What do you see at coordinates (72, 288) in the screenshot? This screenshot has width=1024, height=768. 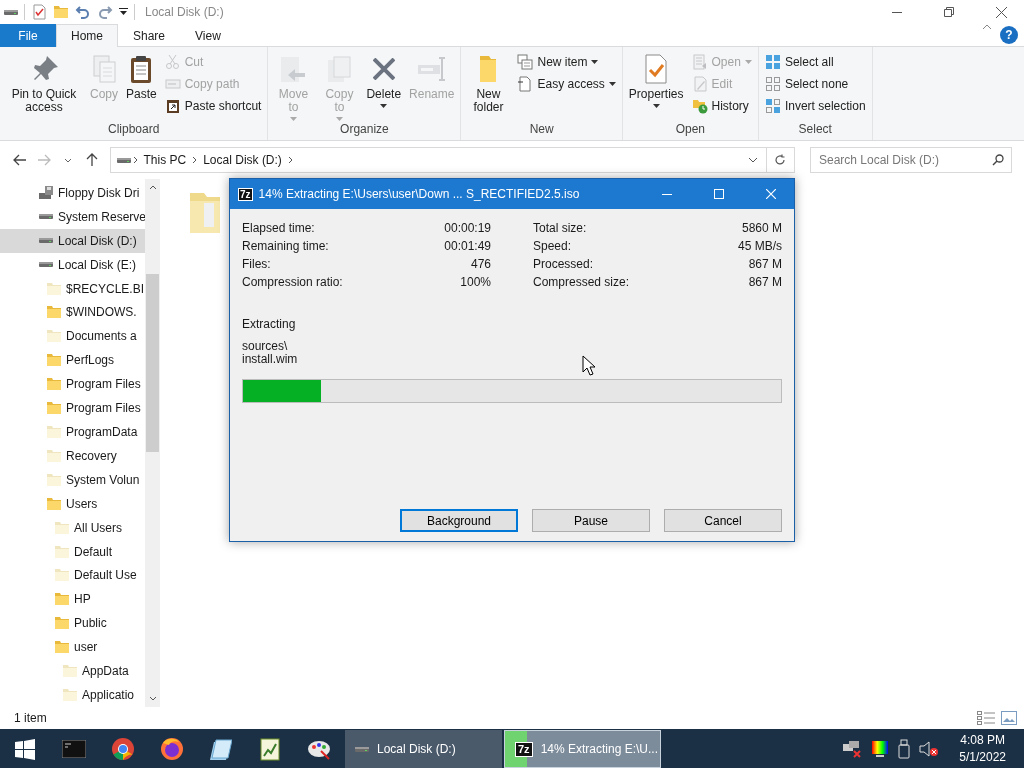 I see `tree-item: $RECYCLE.BI` at bounding box center [72, 288].